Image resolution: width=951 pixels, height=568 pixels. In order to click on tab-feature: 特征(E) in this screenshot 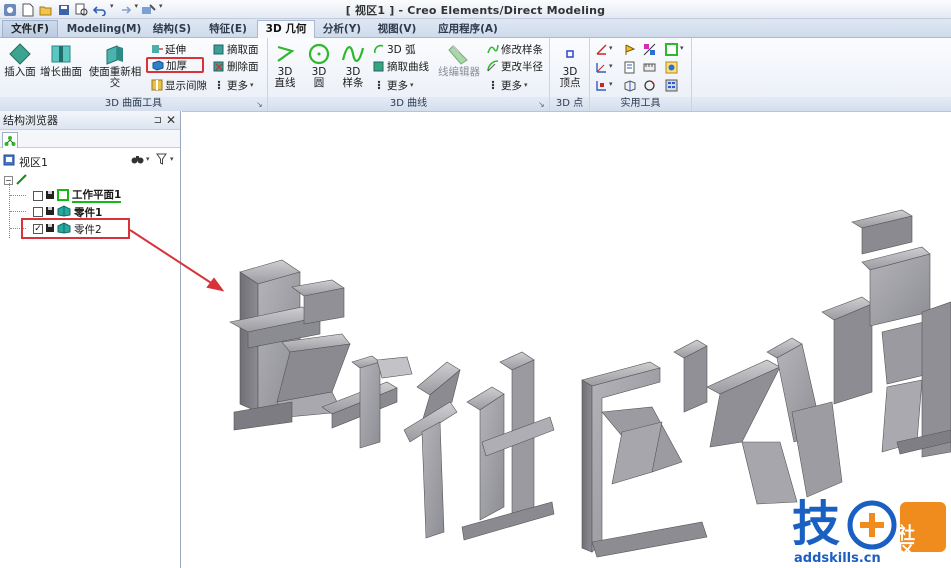, I will do `click(228, 29)`.